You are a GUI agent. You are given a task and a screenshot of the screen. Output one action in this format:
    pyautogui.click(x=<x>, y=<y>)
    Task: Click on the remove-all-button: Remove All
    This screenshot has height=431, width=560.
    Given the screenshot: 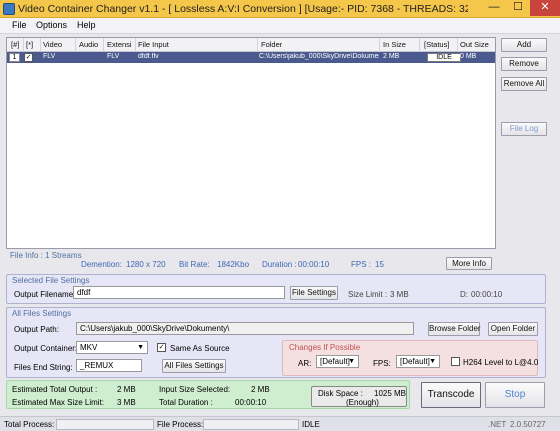 What is the action you would take?
    pyautogui.click(x=524, y=84)
    